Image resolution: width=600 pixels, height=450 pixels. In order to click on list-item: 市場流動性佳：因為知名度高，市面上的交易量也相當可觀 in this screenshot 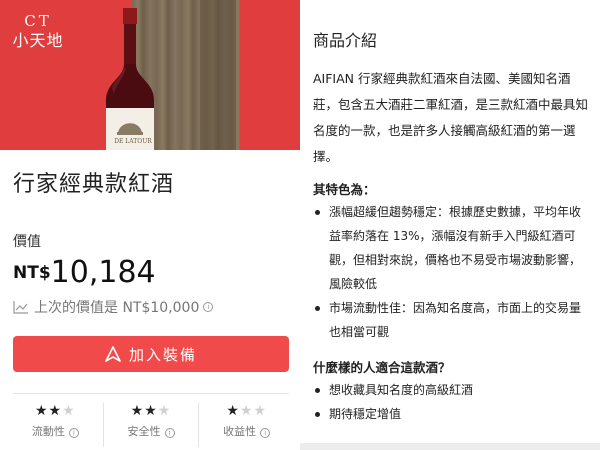, I will do `click(451, 320)`.